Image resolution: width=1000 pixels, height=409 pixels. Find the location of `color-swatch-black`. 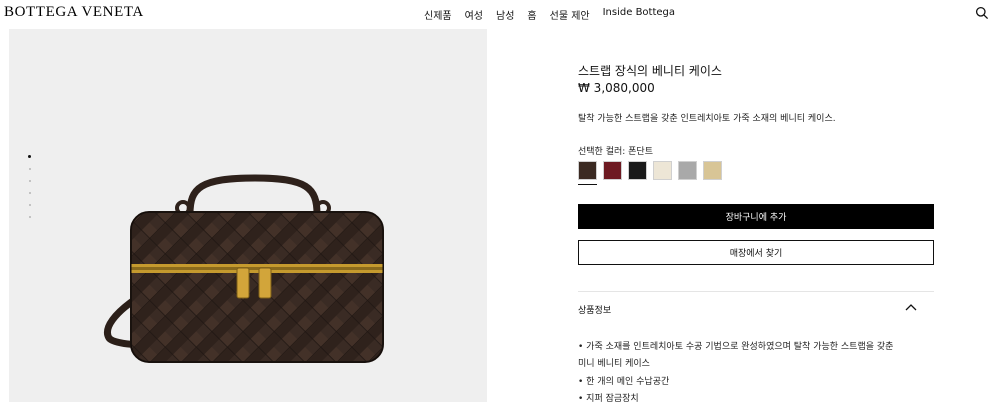

color-swatch-black is located at coordinates (637, 170).